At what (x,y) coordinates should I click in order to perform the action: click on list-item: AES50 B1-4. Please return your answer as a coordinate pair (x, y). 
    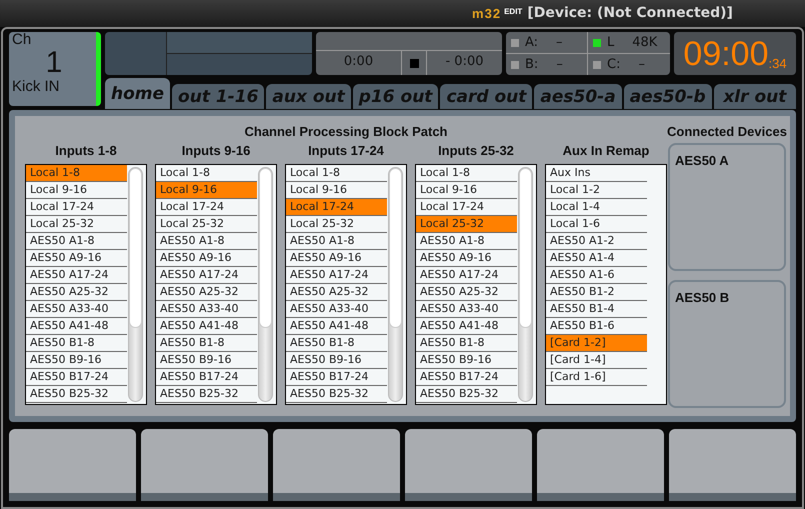
    Looking at the image, I should click on (596, 309).